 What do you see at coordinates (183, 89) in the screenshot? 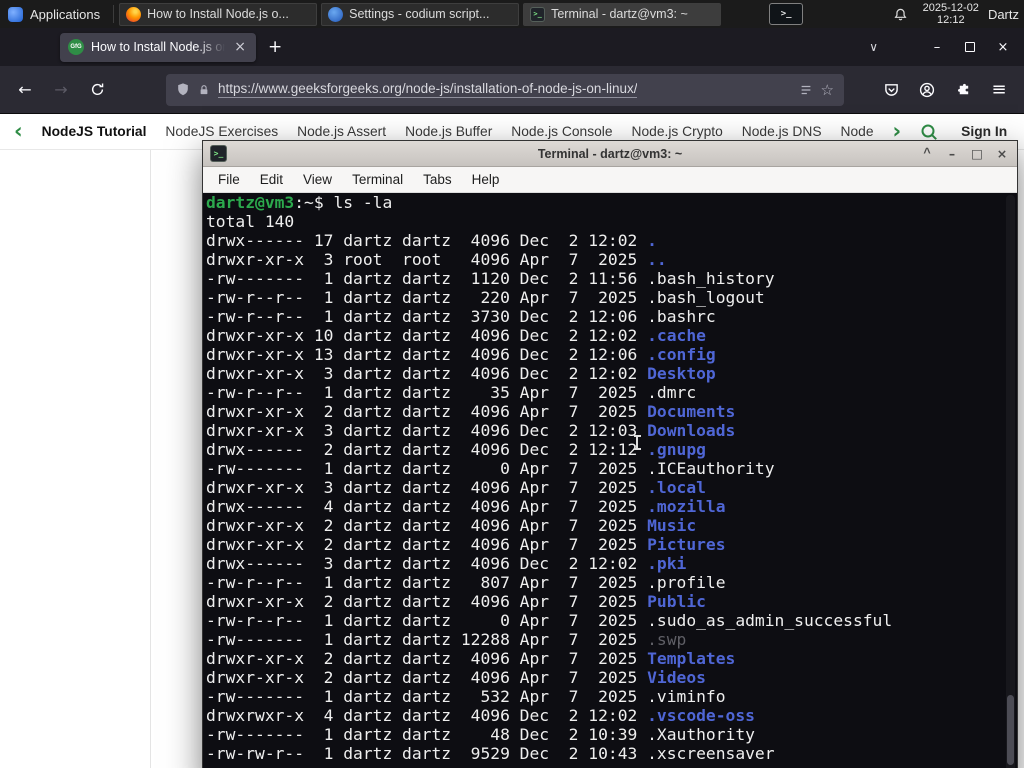
I see `tracking-shield-icon` at bounding box center [183, 89].